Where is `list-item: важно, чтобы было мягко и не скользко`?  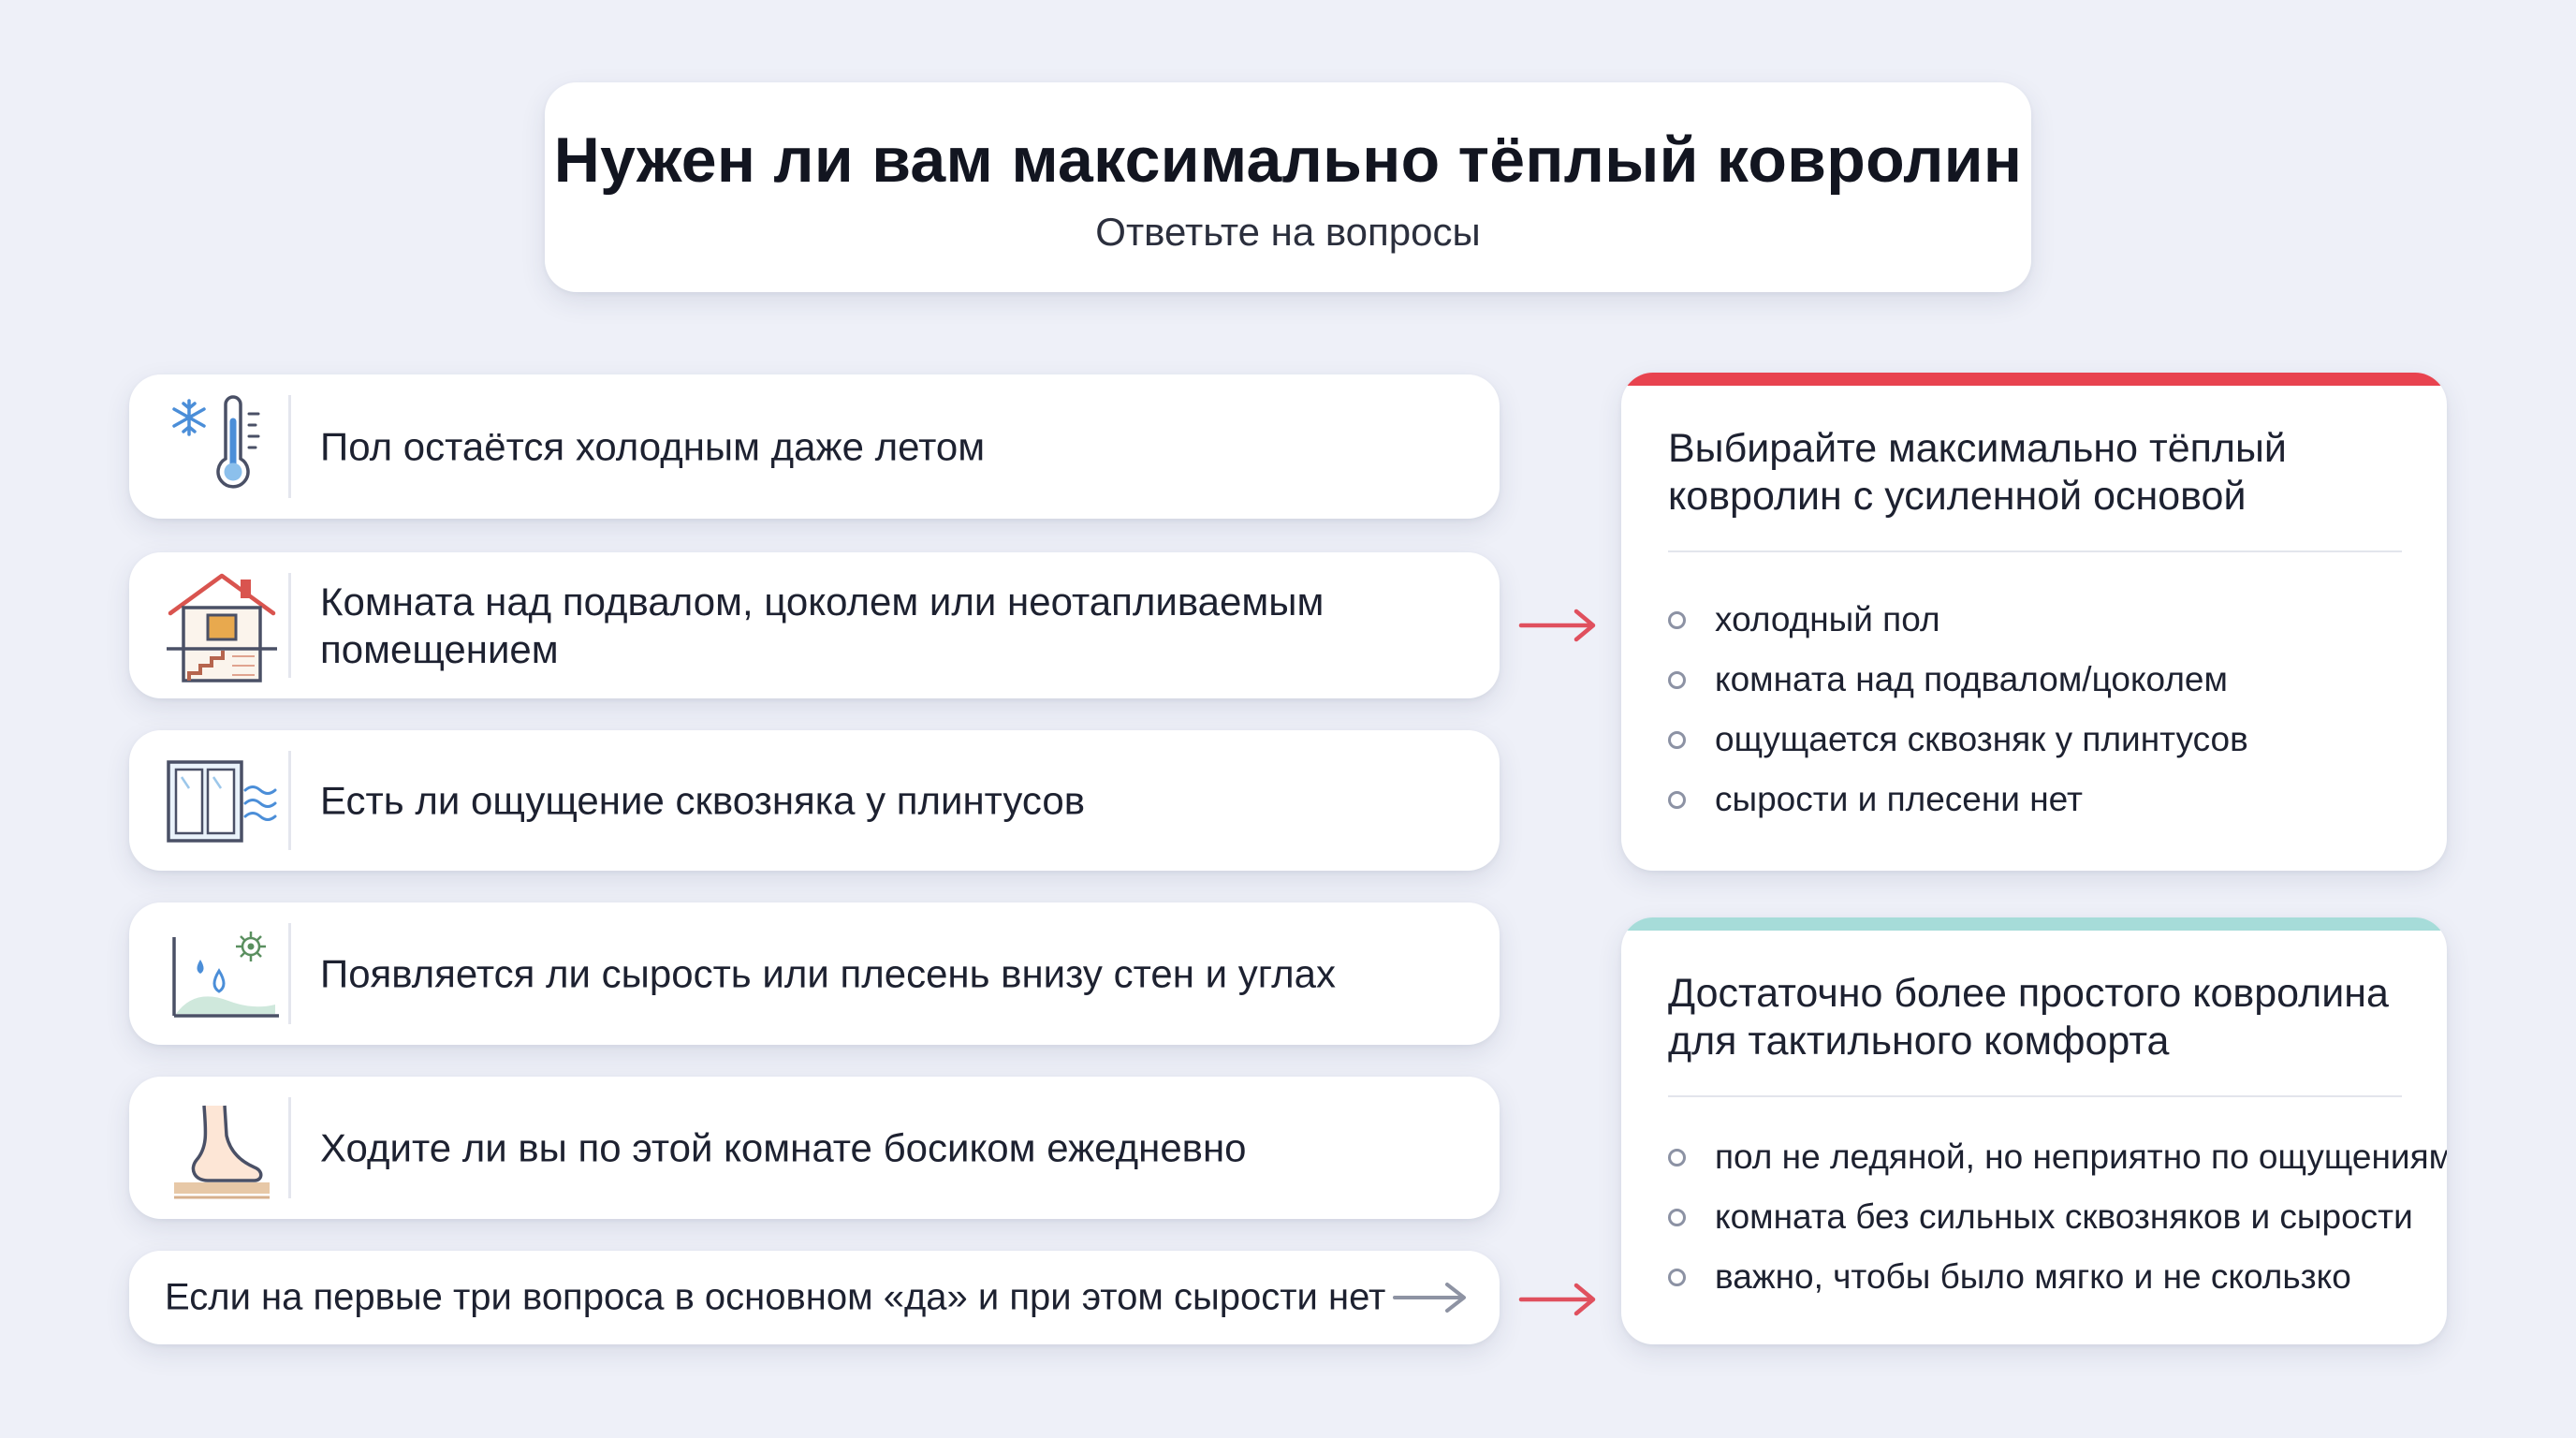 list-item: важно, чтобы было мягко и не скользко is located at coordinates (2048, 1277).